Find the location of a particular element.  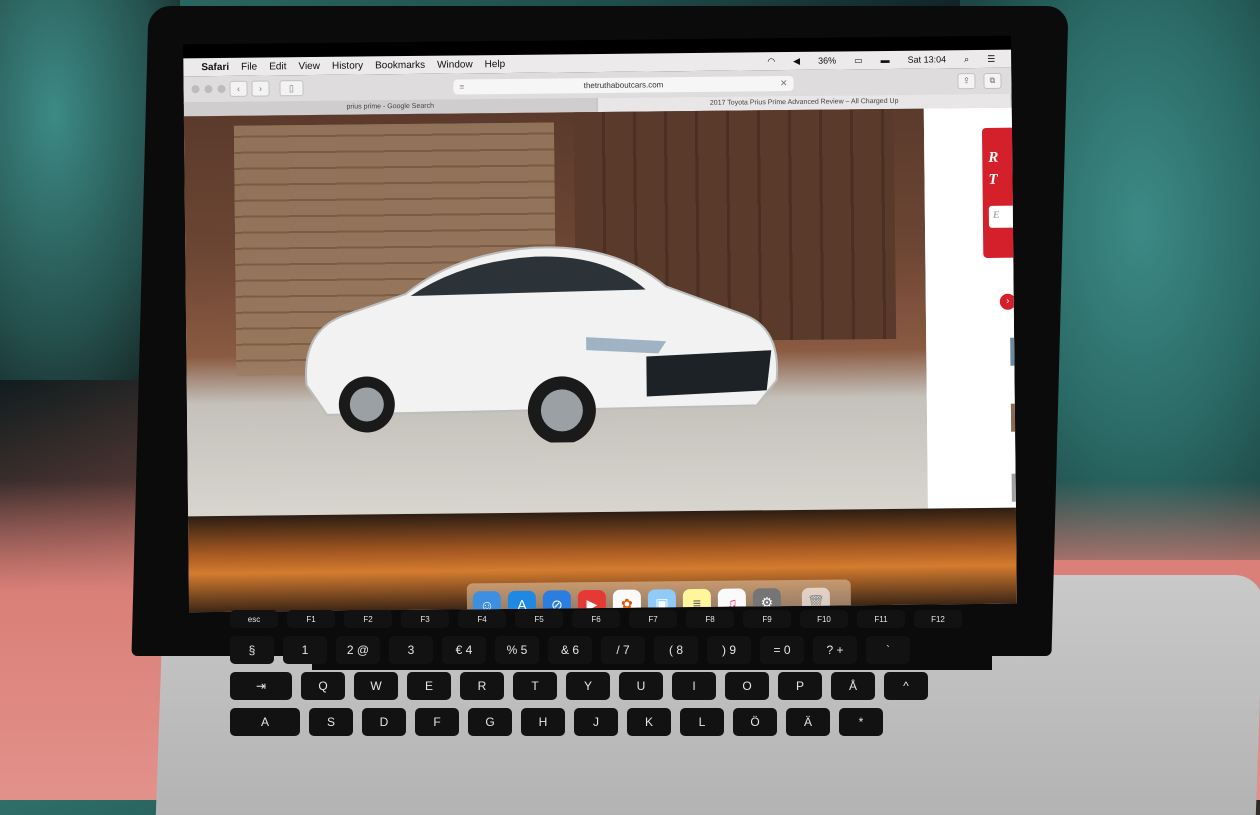

back-button: ‹ is located at coordinates (238, 88).